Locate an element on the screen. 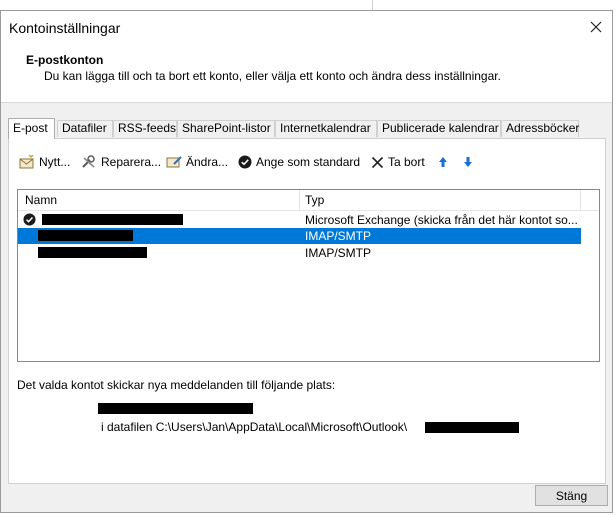 This screenshot has height=515, width=616. arrow-up-icon is located at coordinates (443, 162).